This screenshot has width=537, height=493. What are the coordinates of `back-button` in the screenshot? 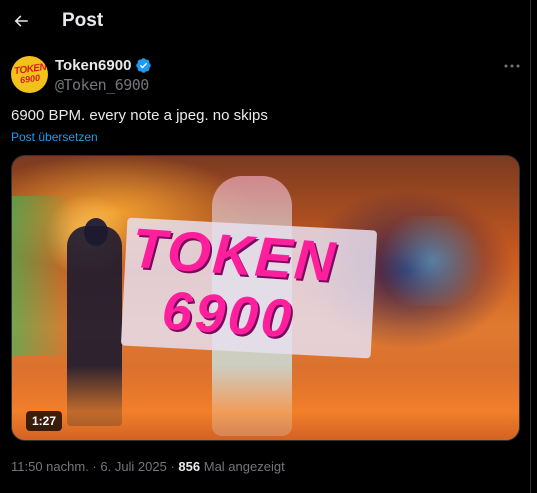 It's located at (21, 21).